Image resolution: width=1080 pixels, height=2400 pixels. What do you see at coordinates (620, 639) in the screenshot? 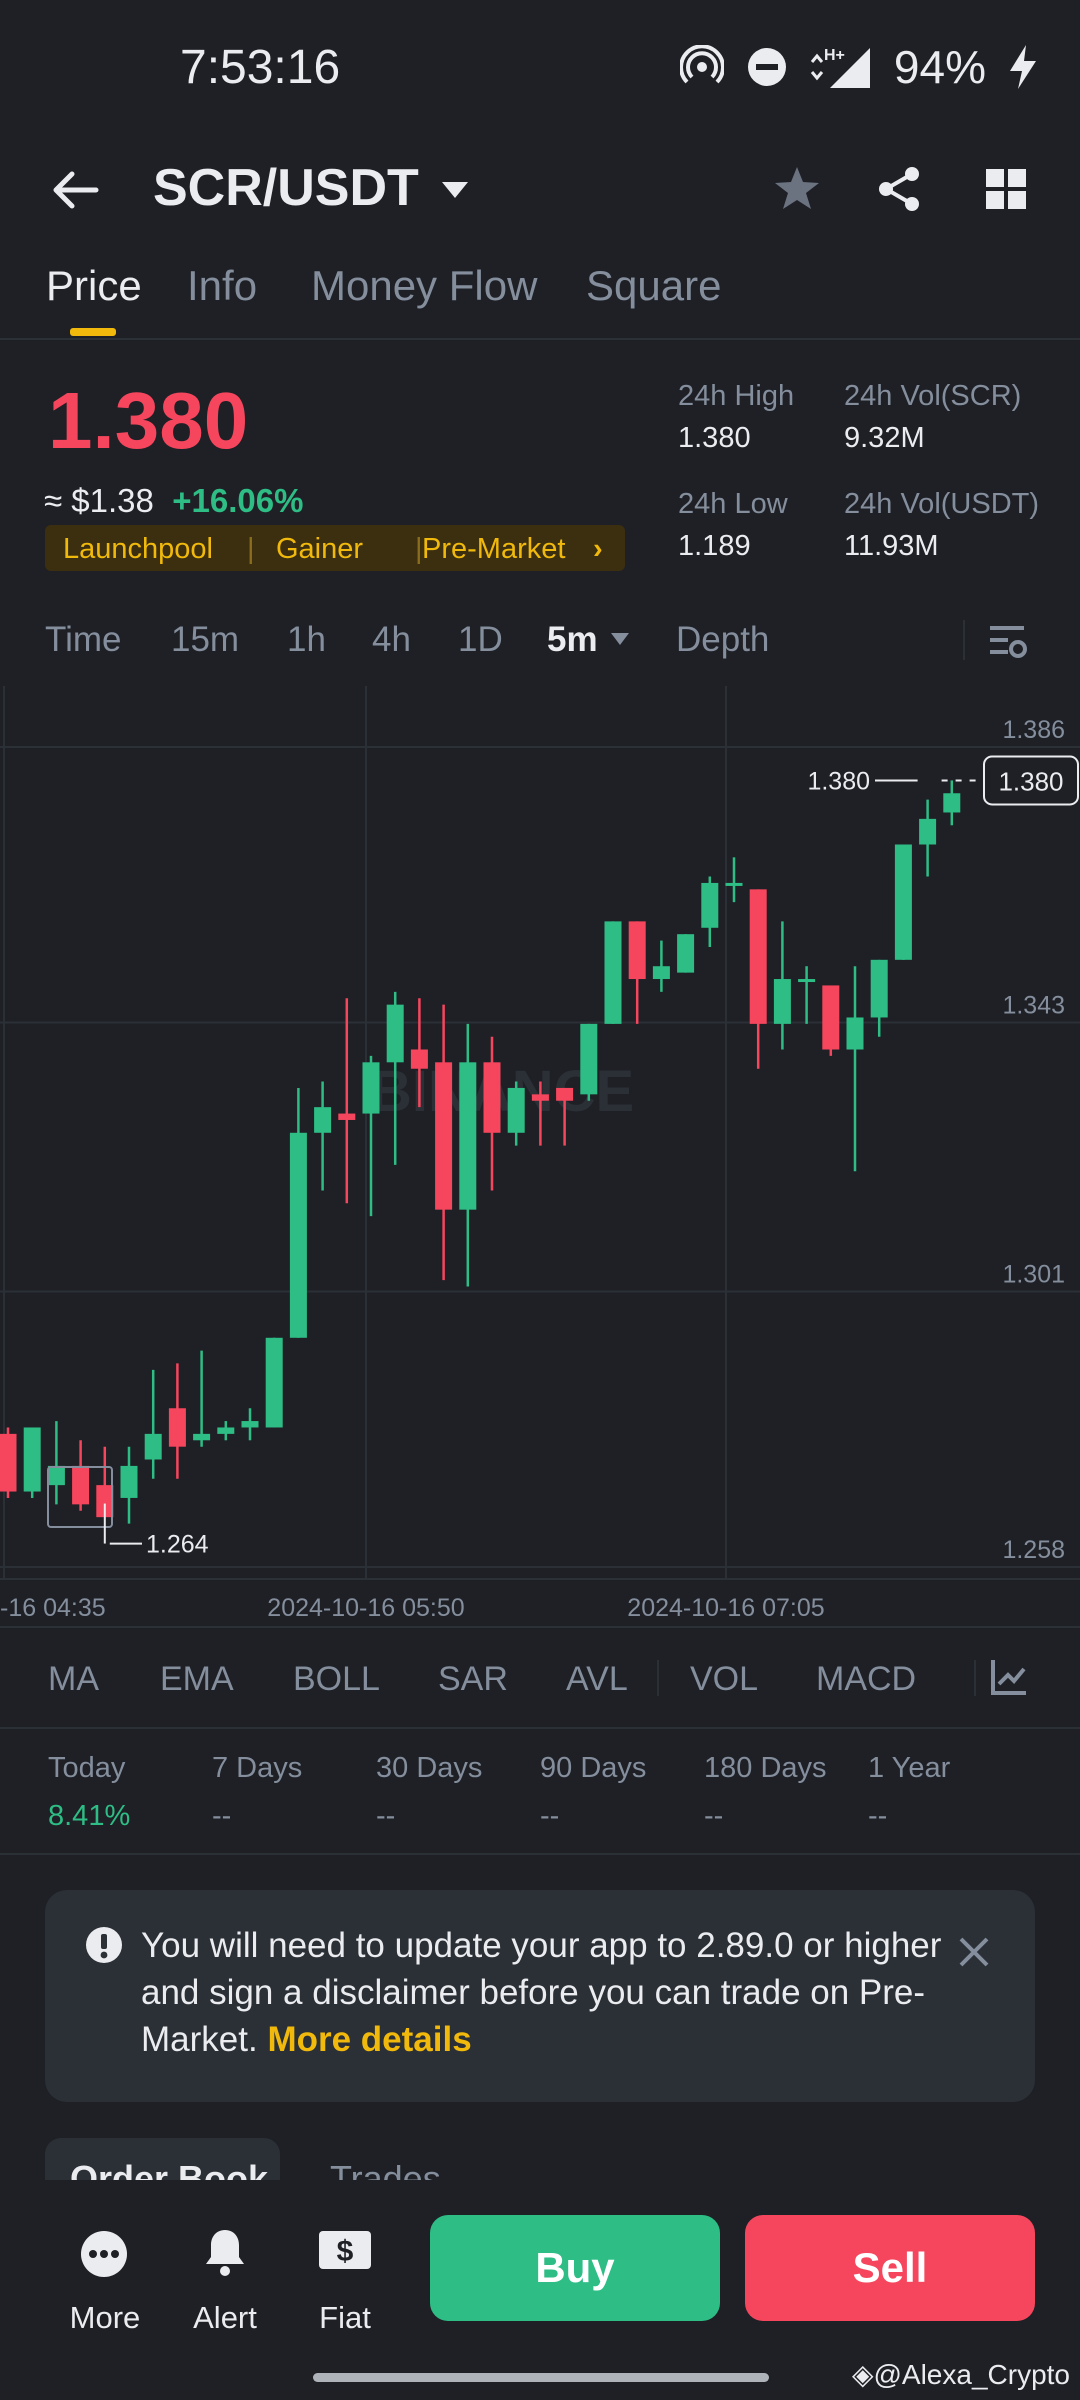
I see `timeframe-caret-icon` at bounding box center [620, 639].